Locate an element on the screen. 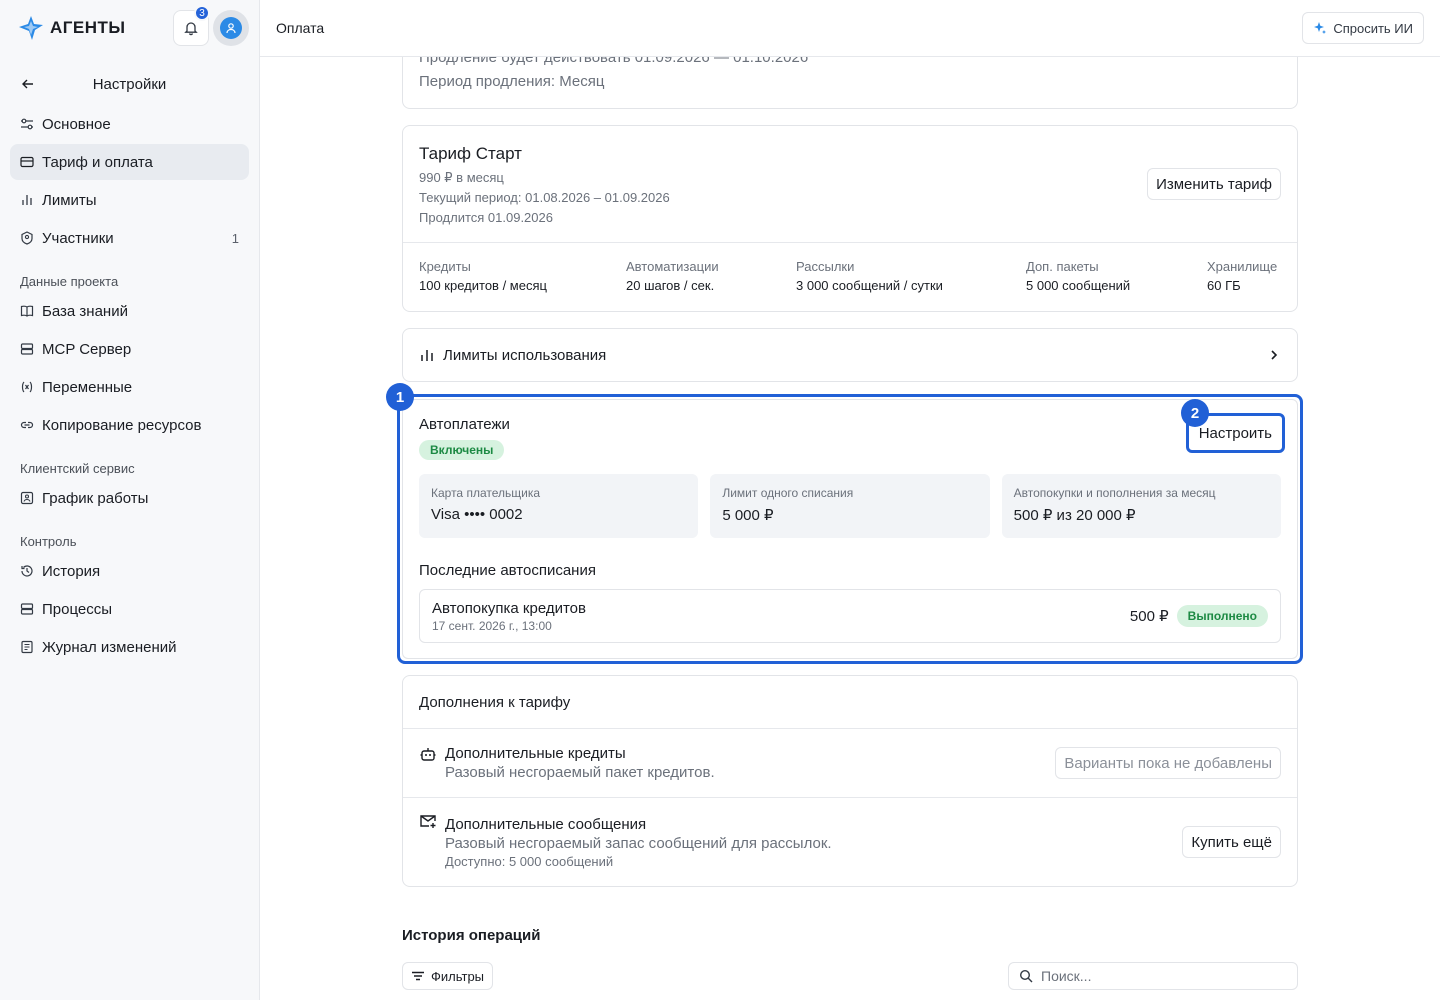 The image size is (1440, 1000). change-plan-button: Изменить тариф is located at coordinates (1214, 184).